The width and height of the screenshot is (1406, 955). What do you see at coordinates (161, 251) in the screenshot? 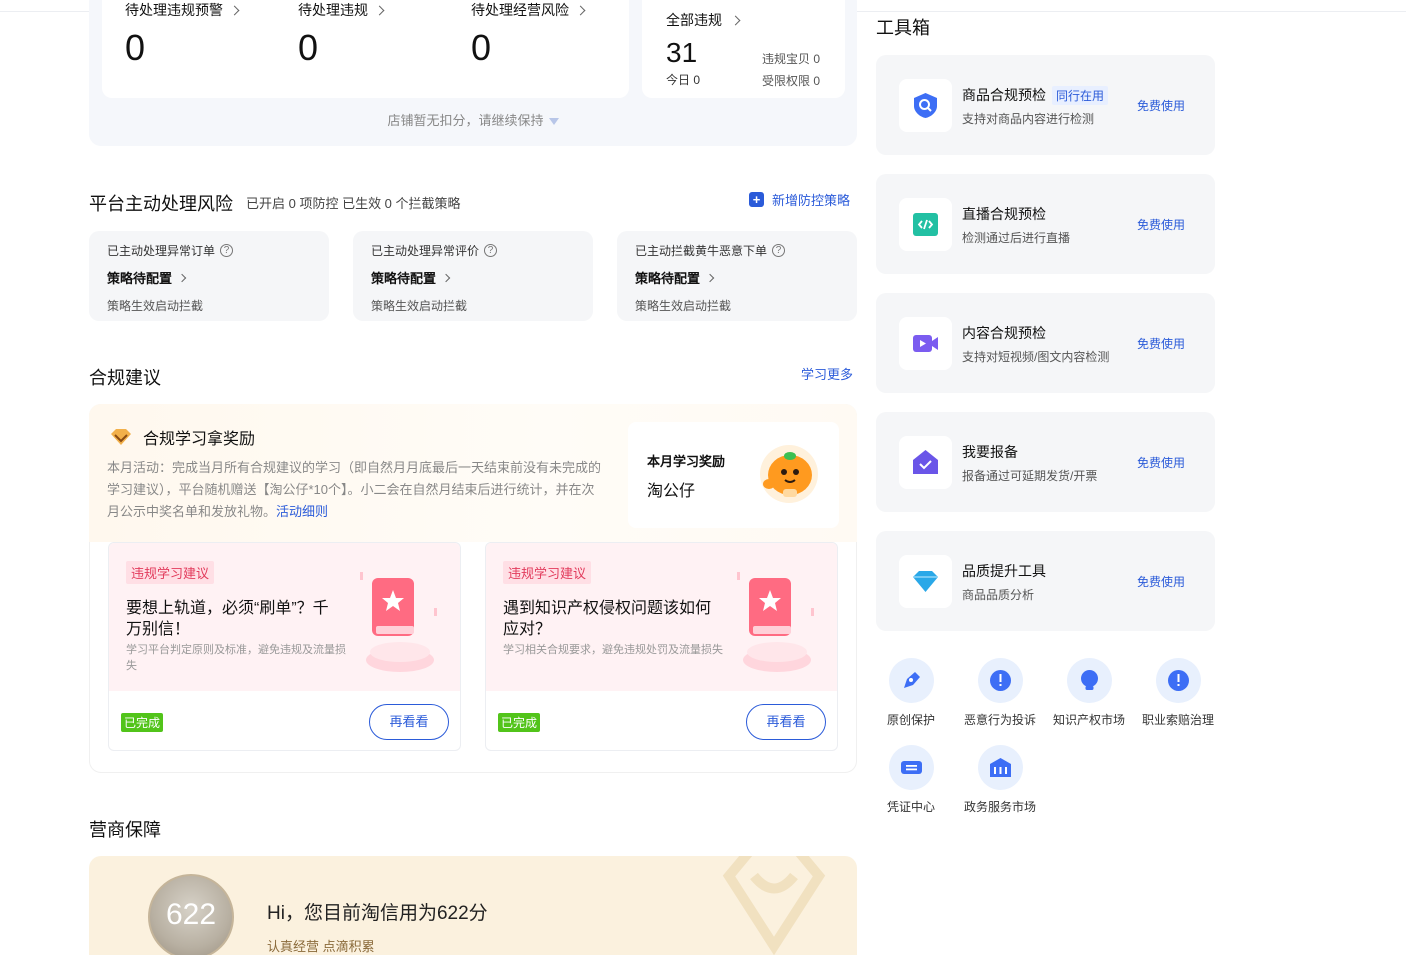
I see `risk-card-title: 已主动处理异常订单` at bounding box center [161, 251].